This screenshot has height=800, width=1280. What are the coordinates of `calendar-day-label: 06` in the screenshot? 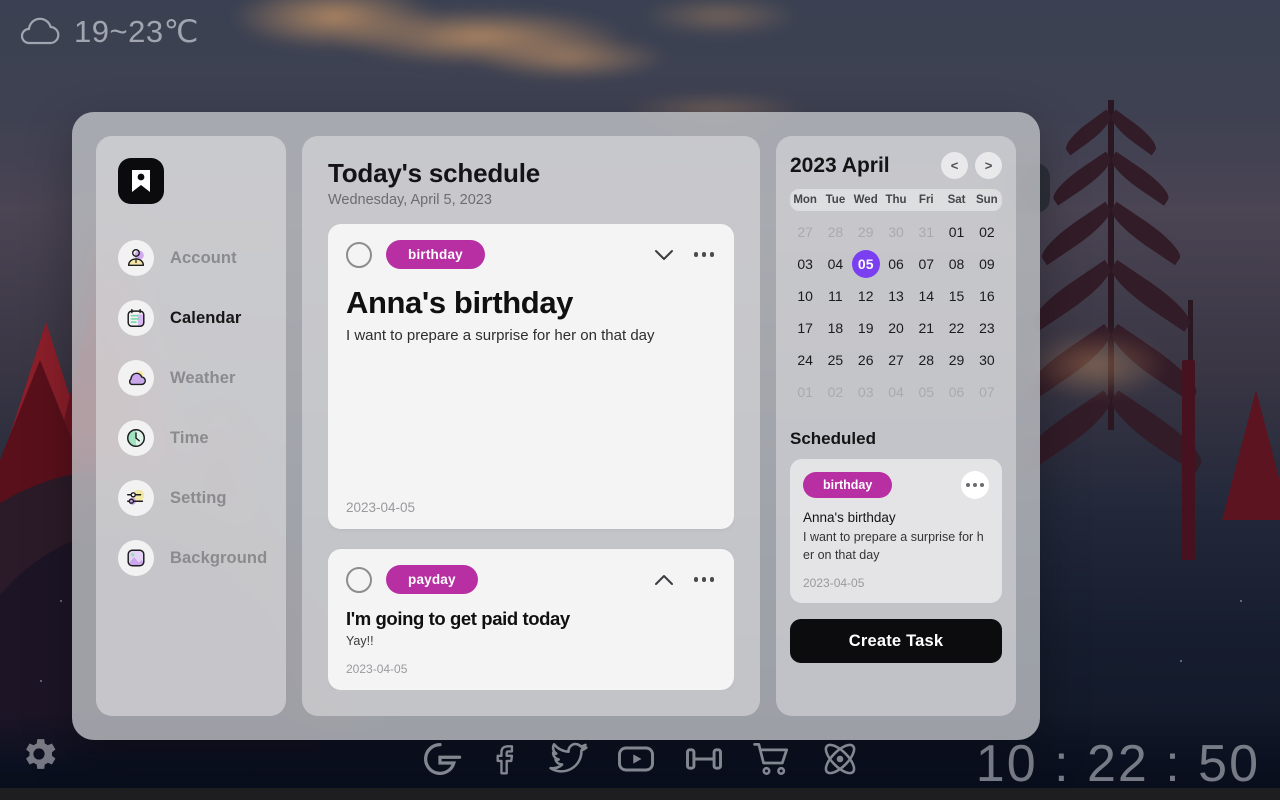 It's located at (956, 392).